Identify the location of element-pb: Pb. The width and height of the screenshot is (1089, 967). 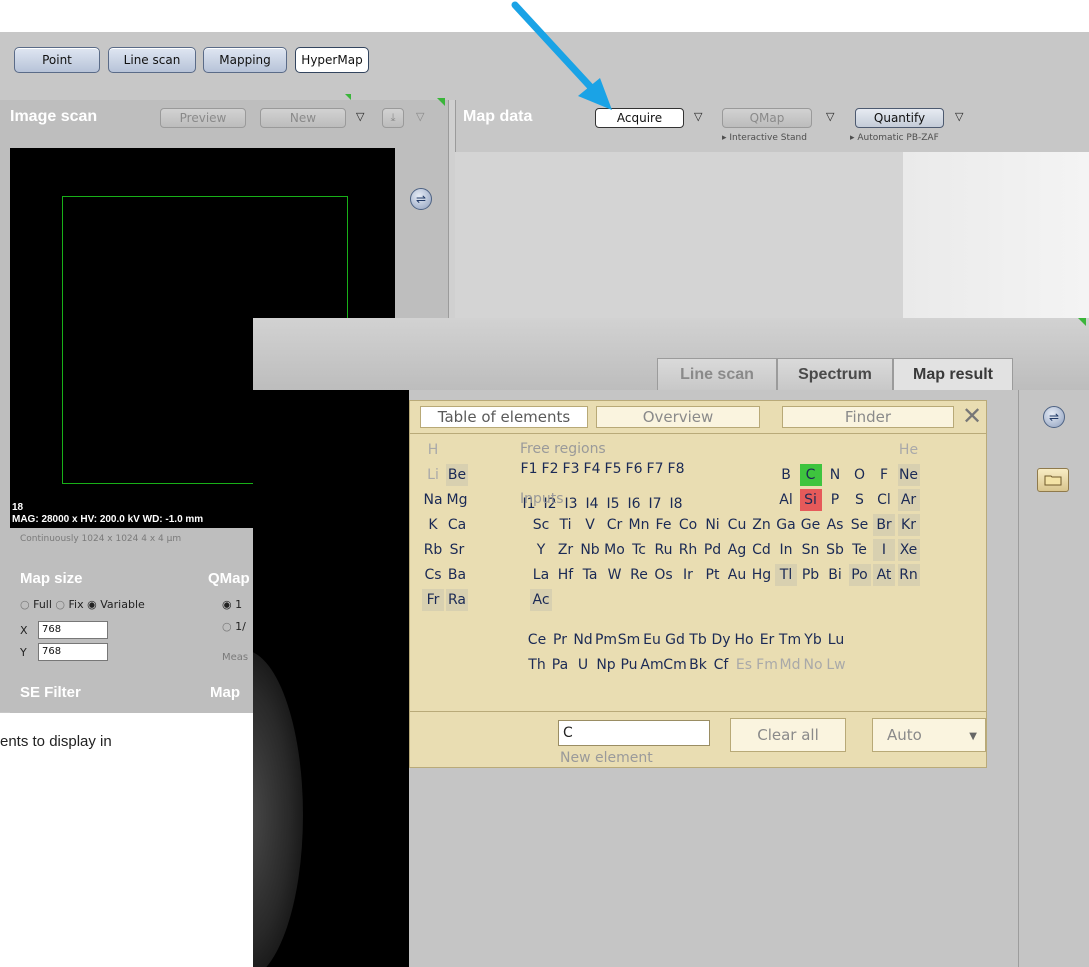
(811, 575).